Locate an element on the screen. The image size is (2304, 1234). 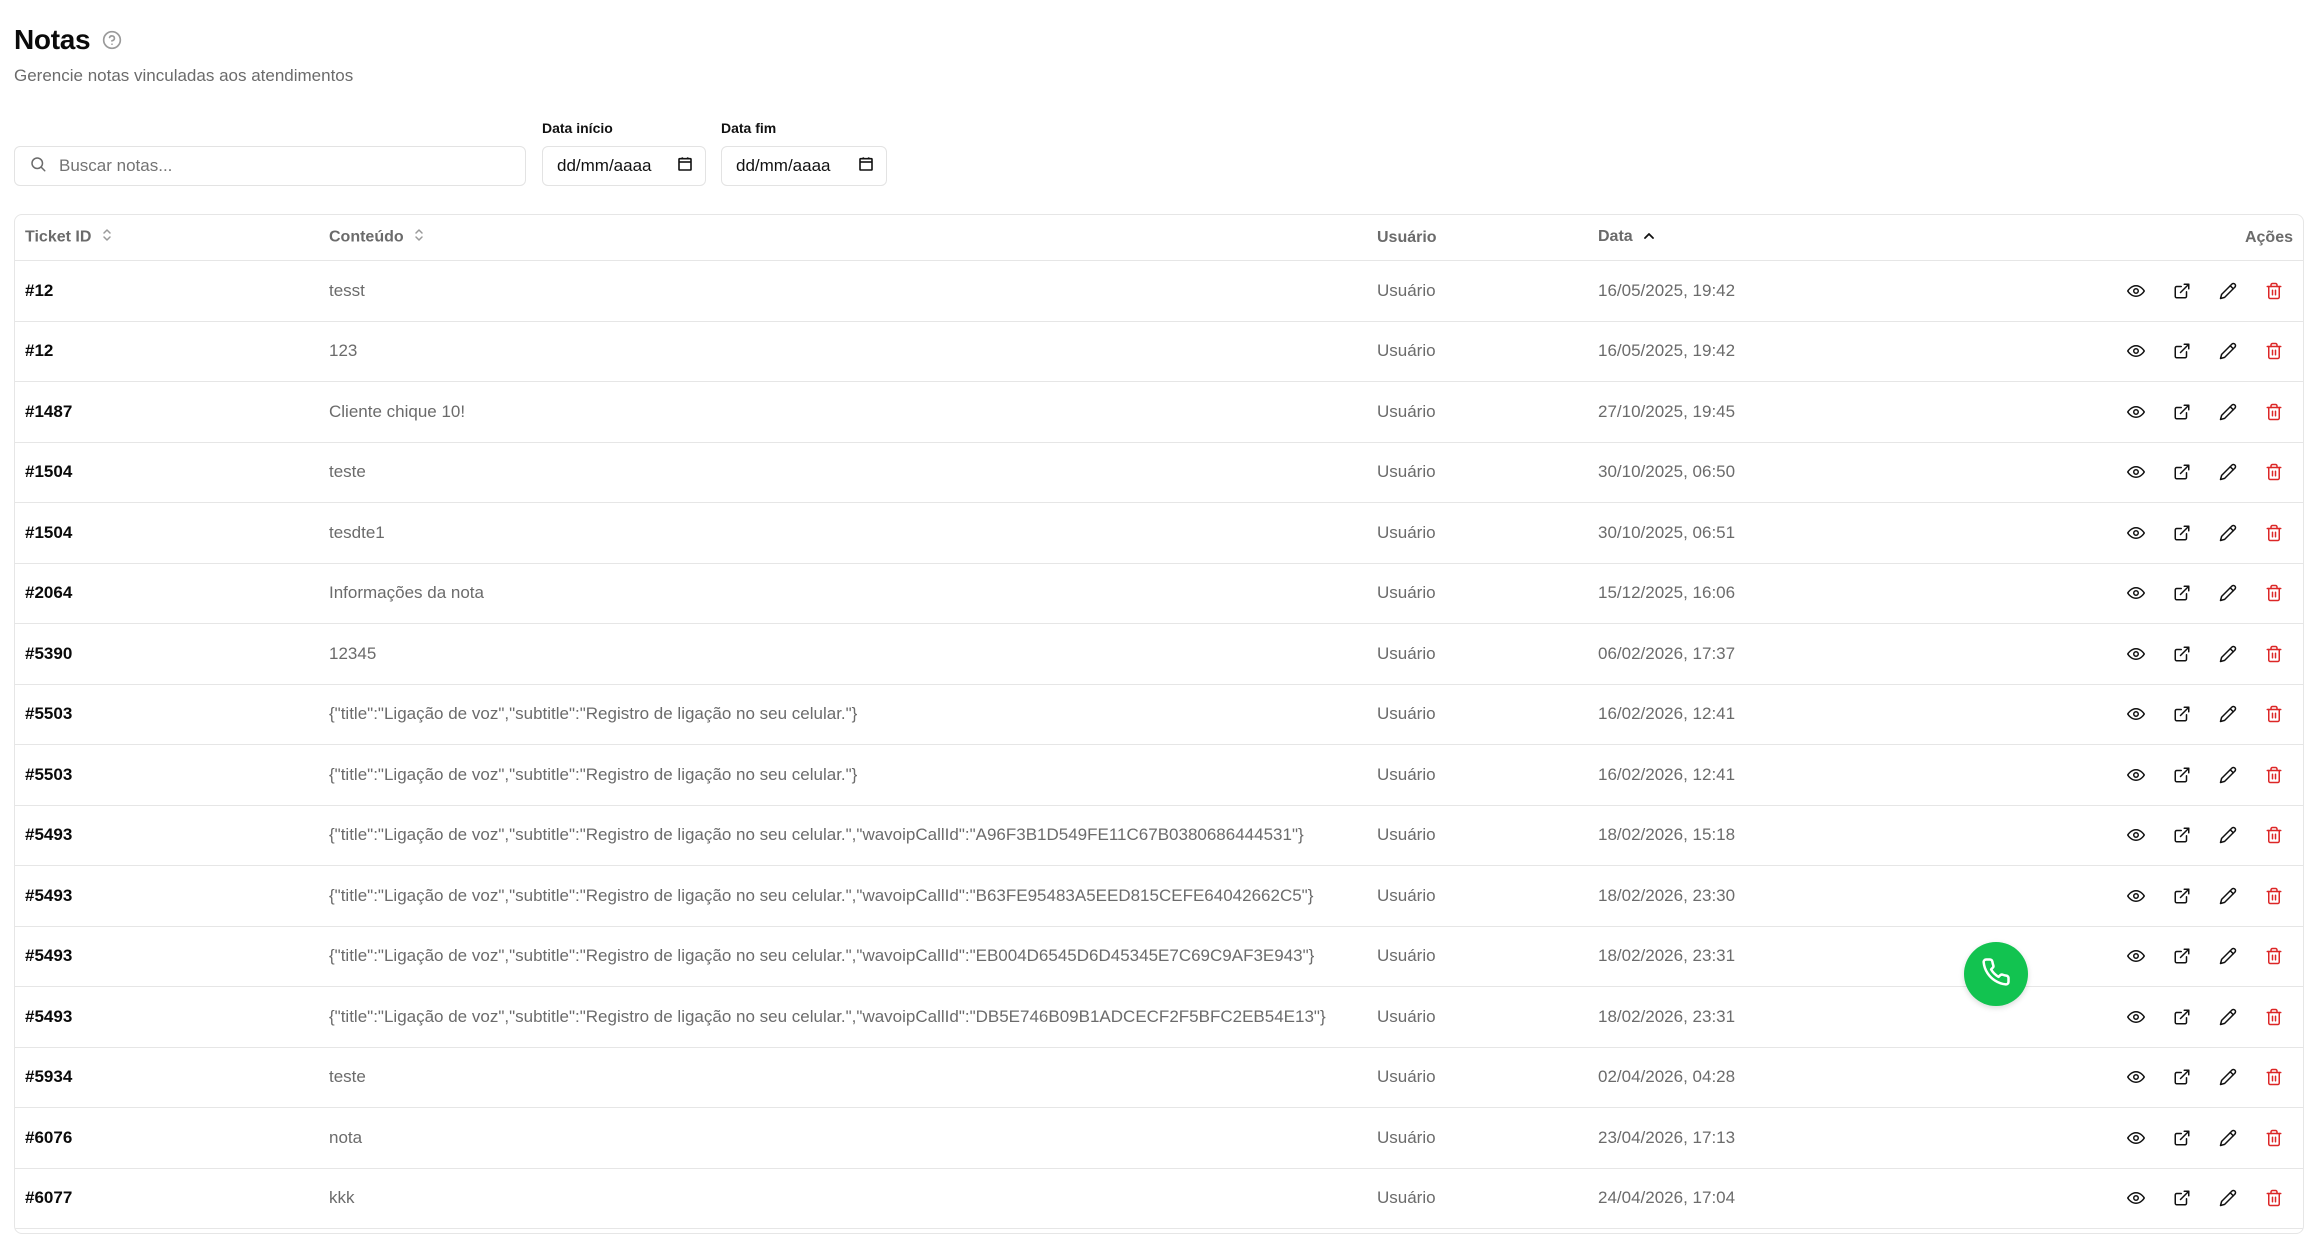
table-row: #1504 teste Usuário 30/10/2025, 06:50 is located at coordinates (1159, 472).